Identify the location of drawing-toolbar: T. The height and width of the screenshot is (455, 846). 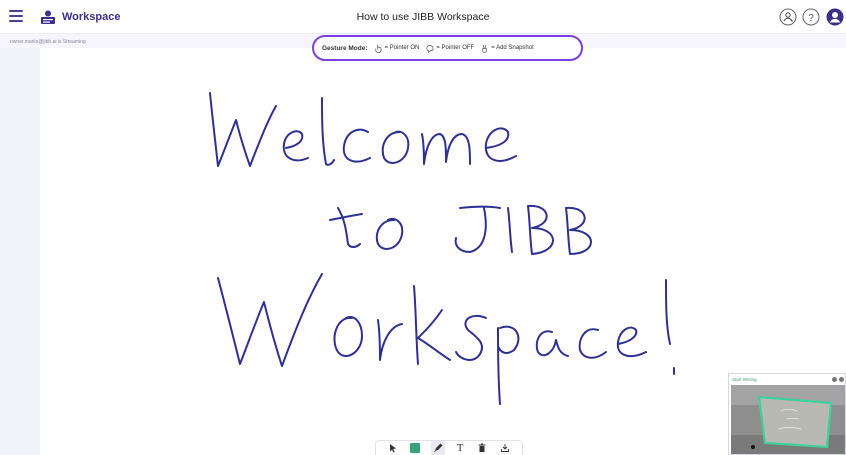
(449, 447).